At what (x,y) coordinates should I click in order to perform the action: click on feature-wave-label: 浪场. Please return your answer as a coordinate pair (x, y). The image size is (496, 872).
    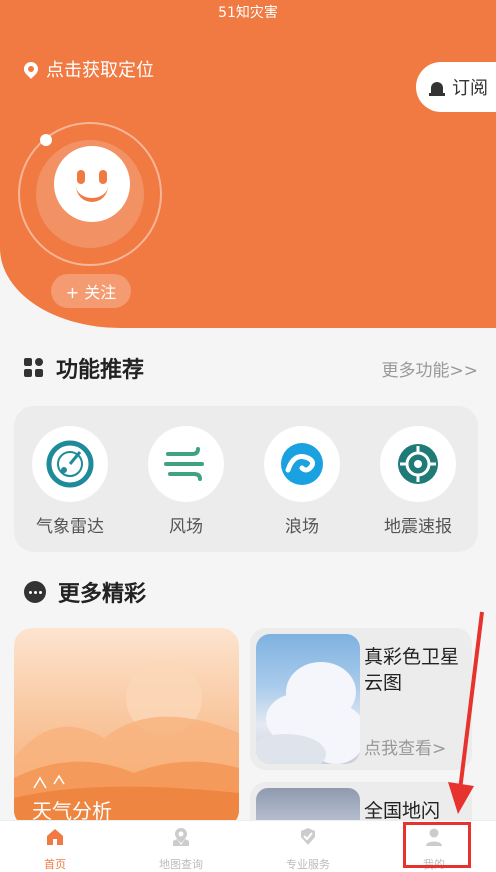
    Looking at the image, I should click on (302, 527).